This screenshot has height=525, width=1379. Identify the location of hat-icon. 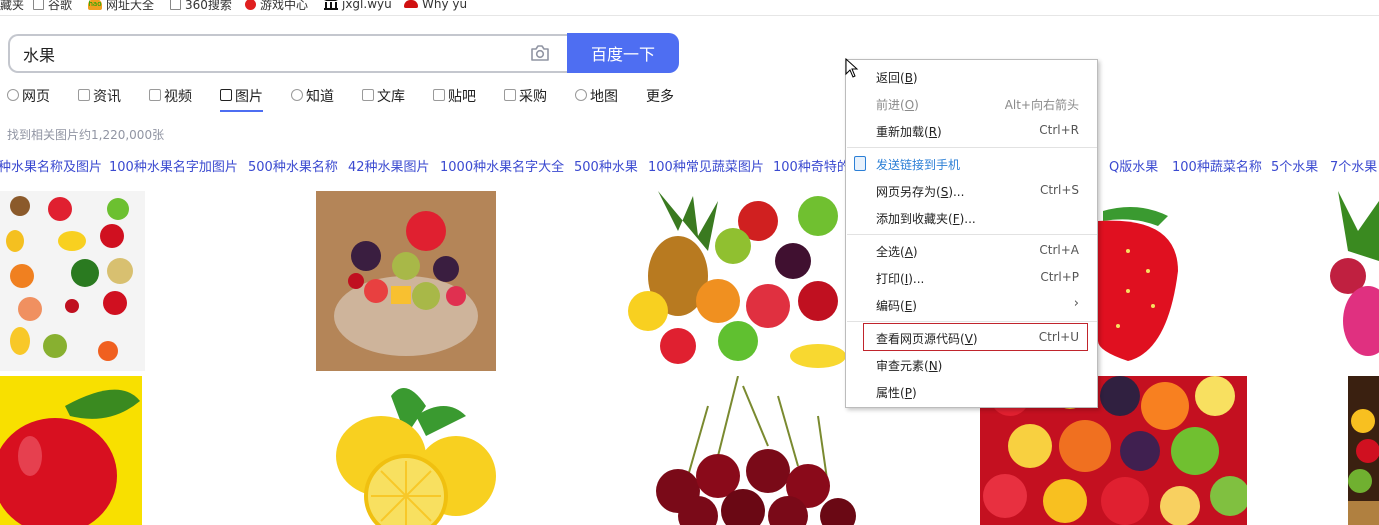
(411, 4).